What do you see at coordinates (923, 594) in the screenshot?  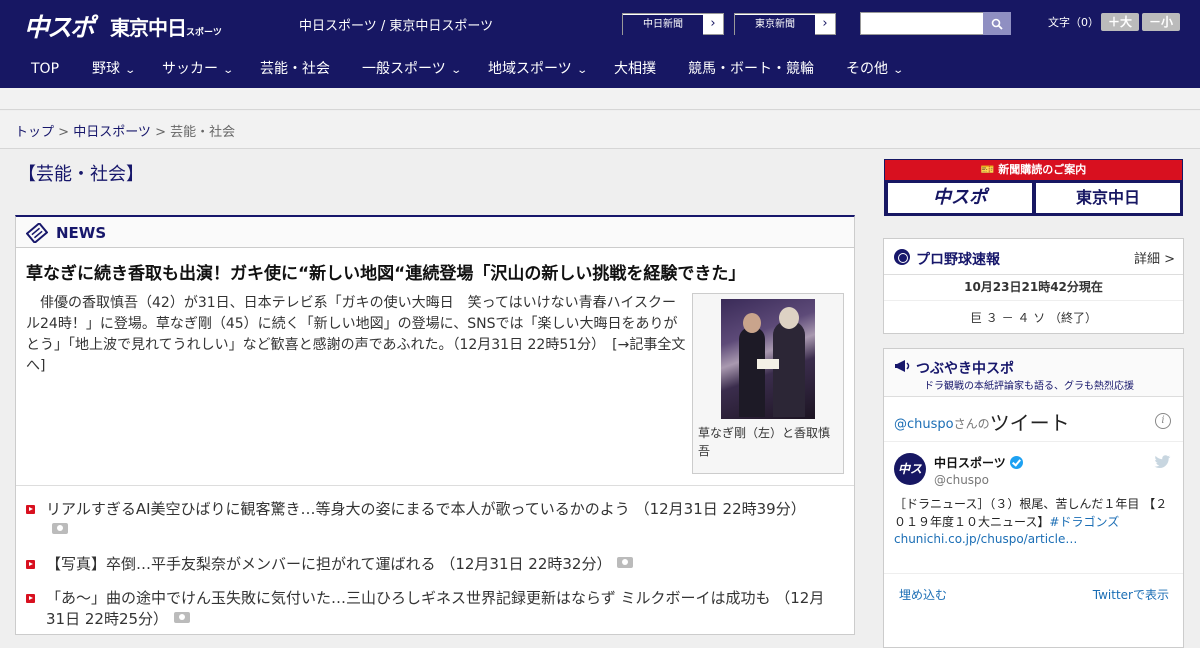 I see `embed-link: 埋め込む` at bounding box center [923, 594].